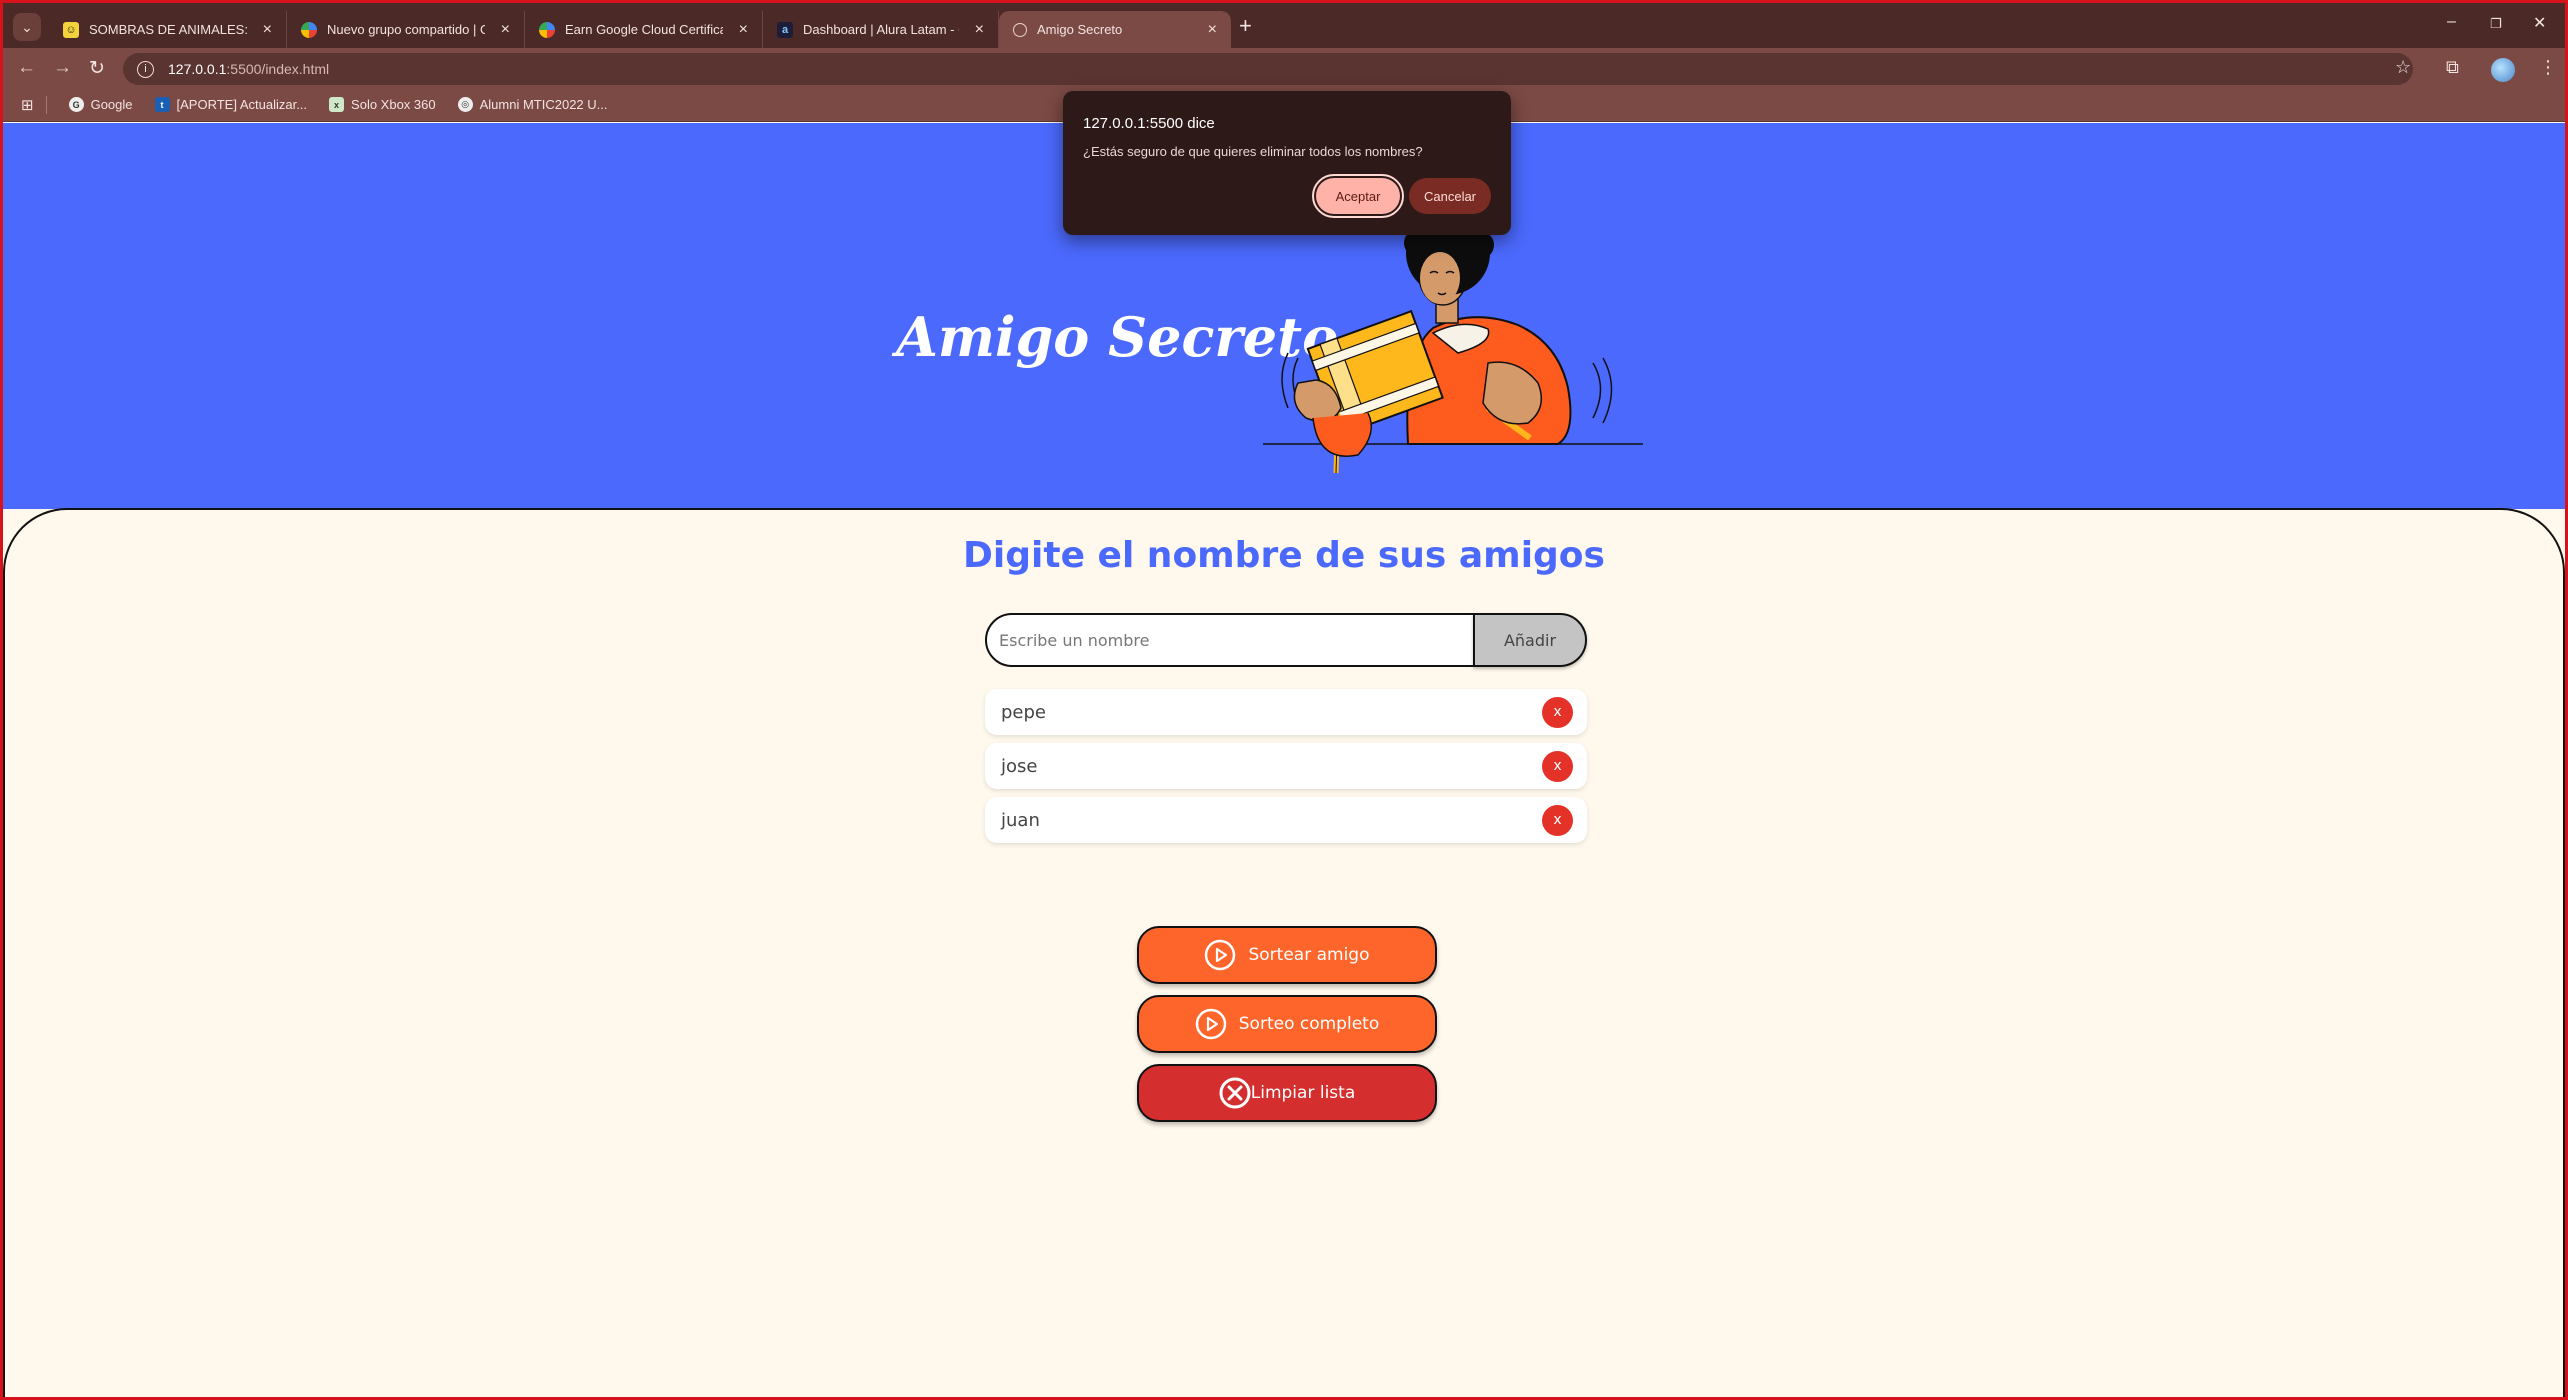 The image size is (2568, 1400). I want to click on browser-toolbar: ← → ↻ i 127.0.0.1:5500/index.html ☆ ⧉ ⋮, so click(1284, 68).